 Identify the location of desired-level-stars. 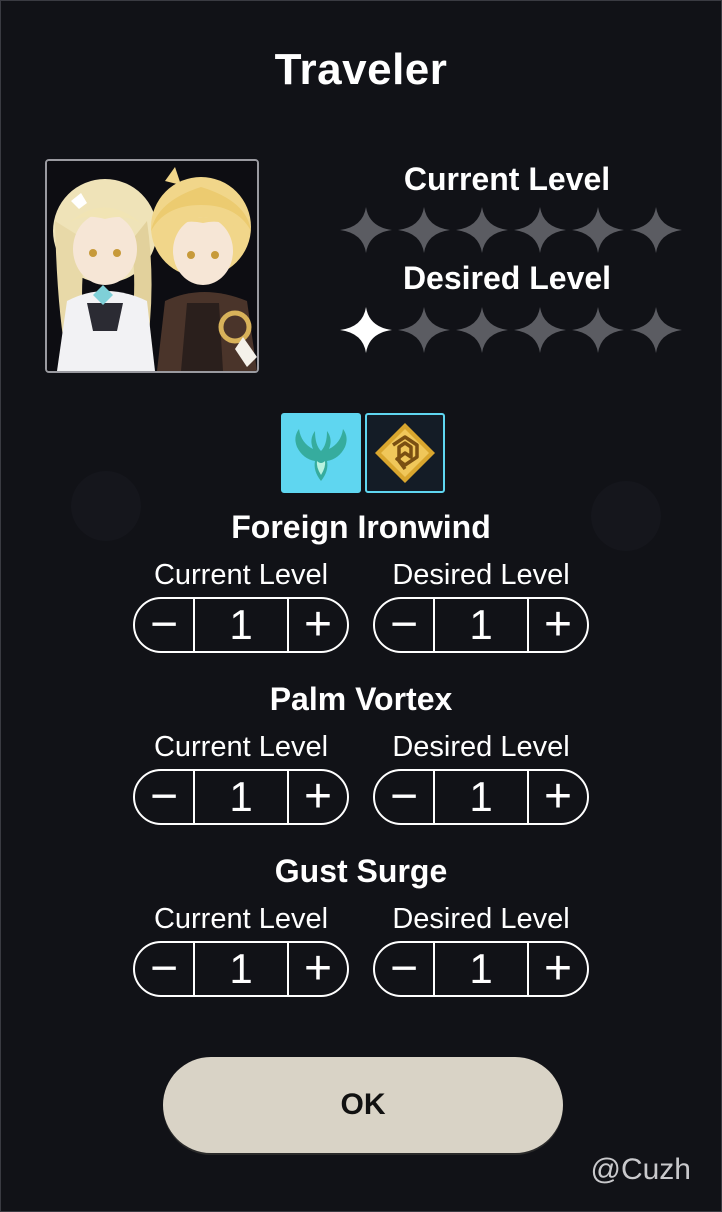
(511, 330).